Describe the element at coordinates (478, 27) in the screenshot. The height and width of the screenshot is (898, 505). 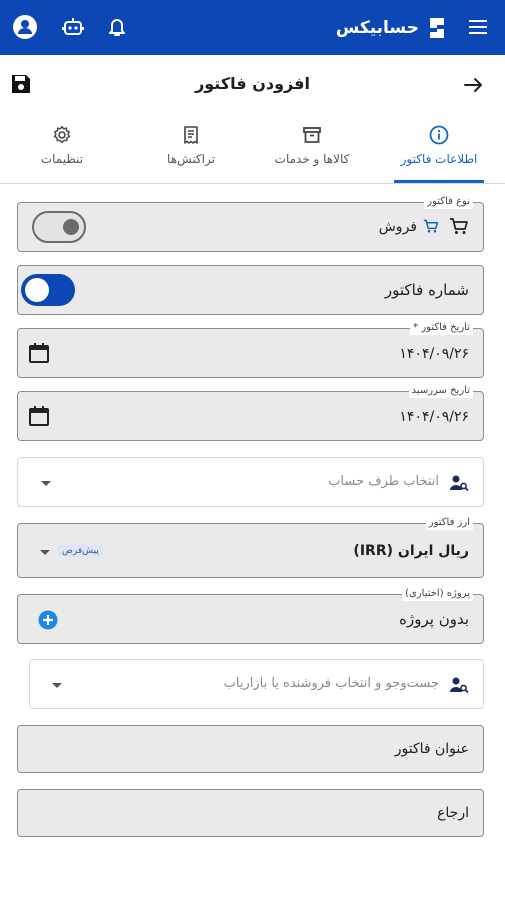
I see `menu-icon` at that location.